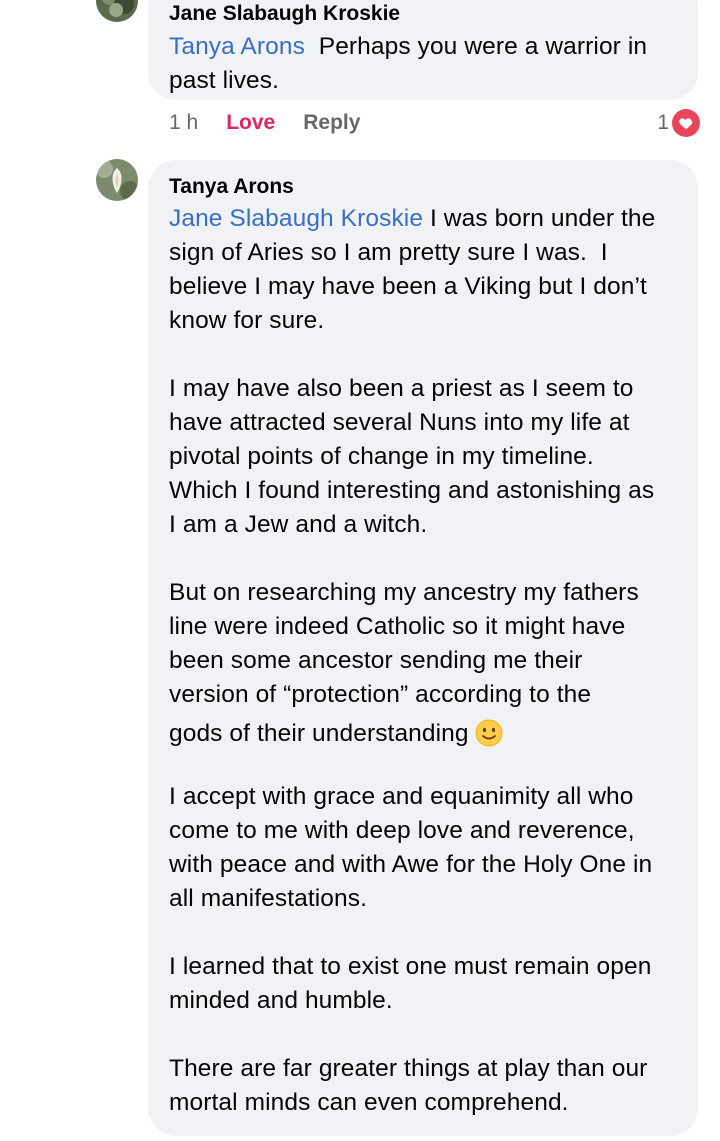 The height and width of the screenshot is (1141, 720). Describe the element at coordinates (539, 218) in the screenshot. I see `comment-text-line: I was born under the` at that location.